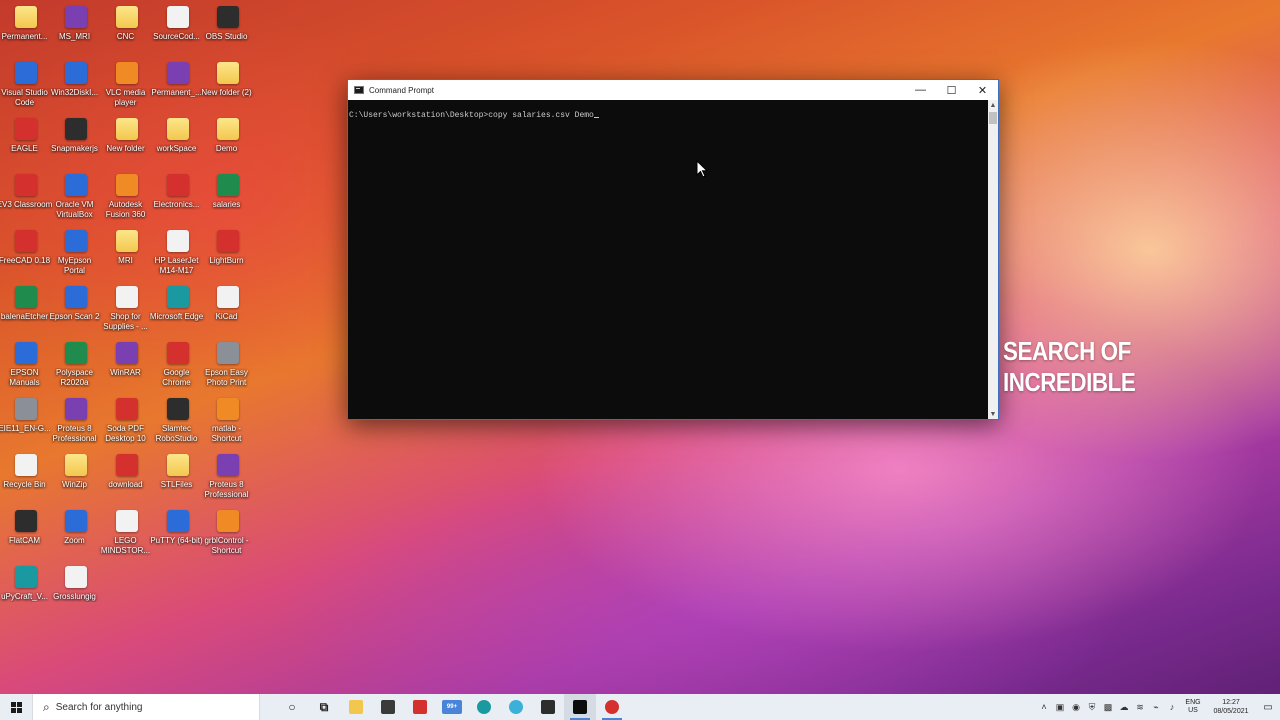  Describe the element at coordinates (177, 17) in the screenshot. I see `text-document-icon` at that location.